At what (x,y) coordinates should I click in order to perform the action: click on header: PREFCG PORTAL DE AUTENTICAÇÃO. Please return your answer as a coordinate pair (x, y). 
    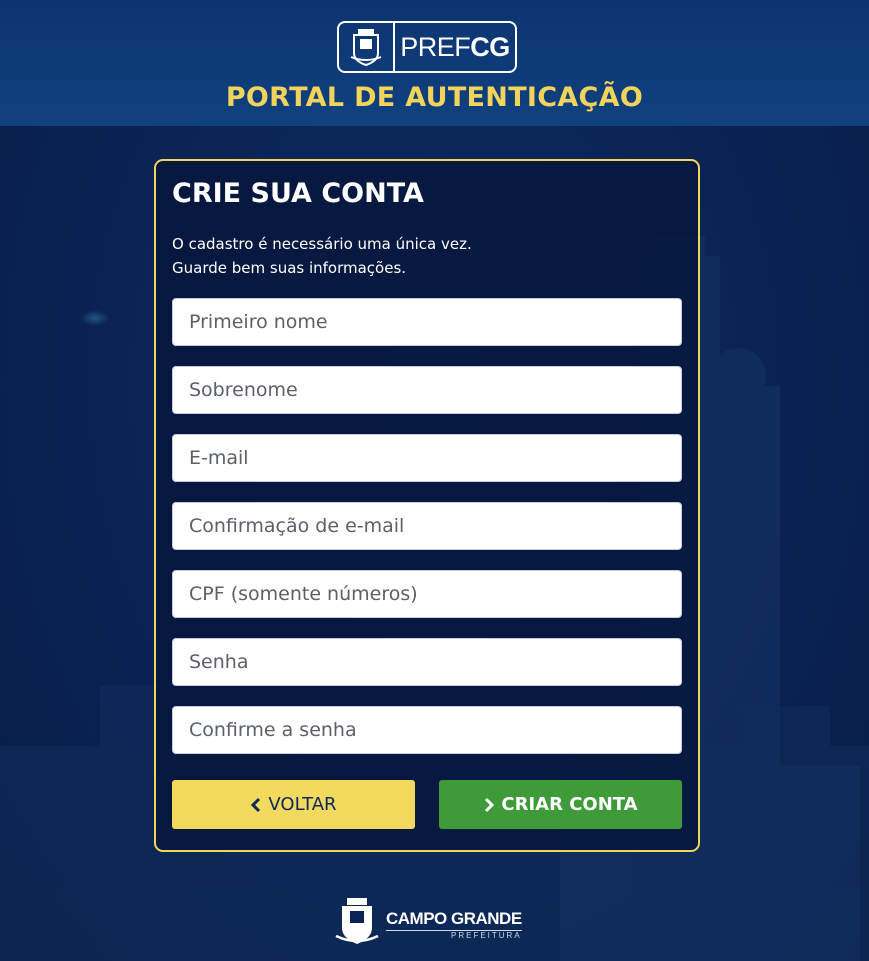
    Looking at the image, I should click on (434, 63).